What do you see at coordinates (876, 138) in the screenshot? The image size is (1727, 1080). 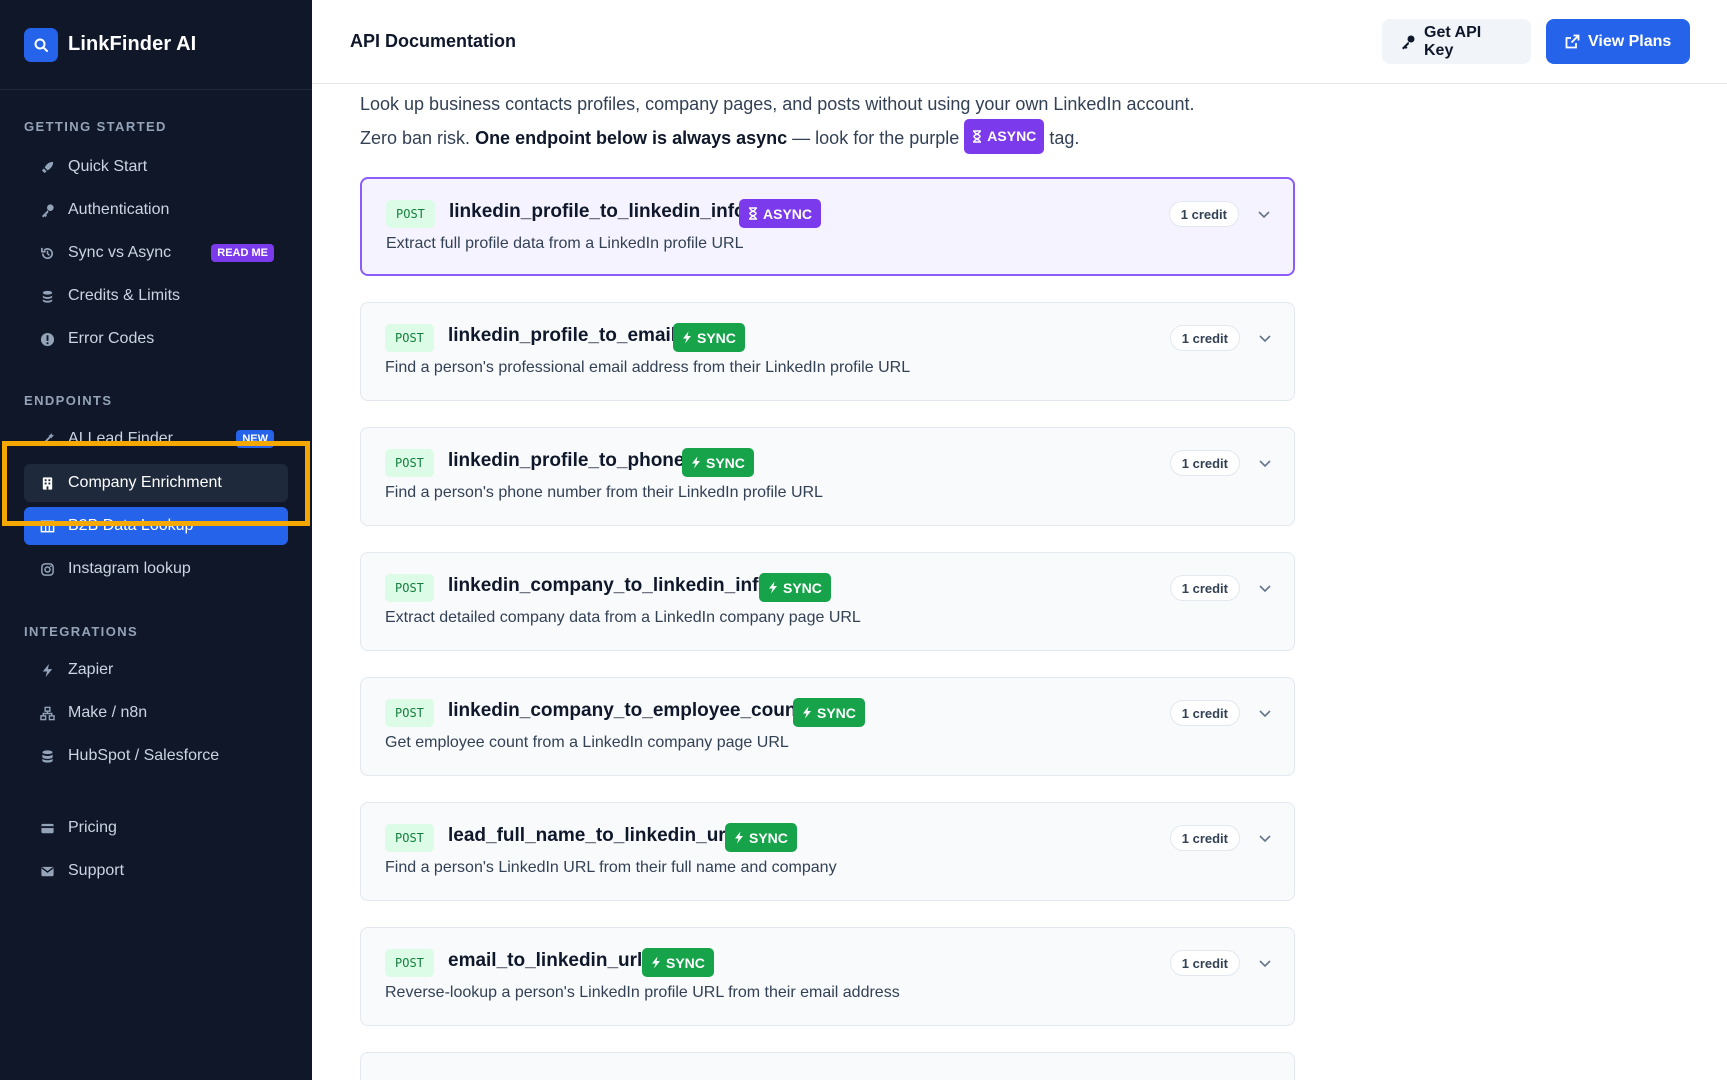 I see `intro-segment: — look for the purple` at bounding box center [876, 138].